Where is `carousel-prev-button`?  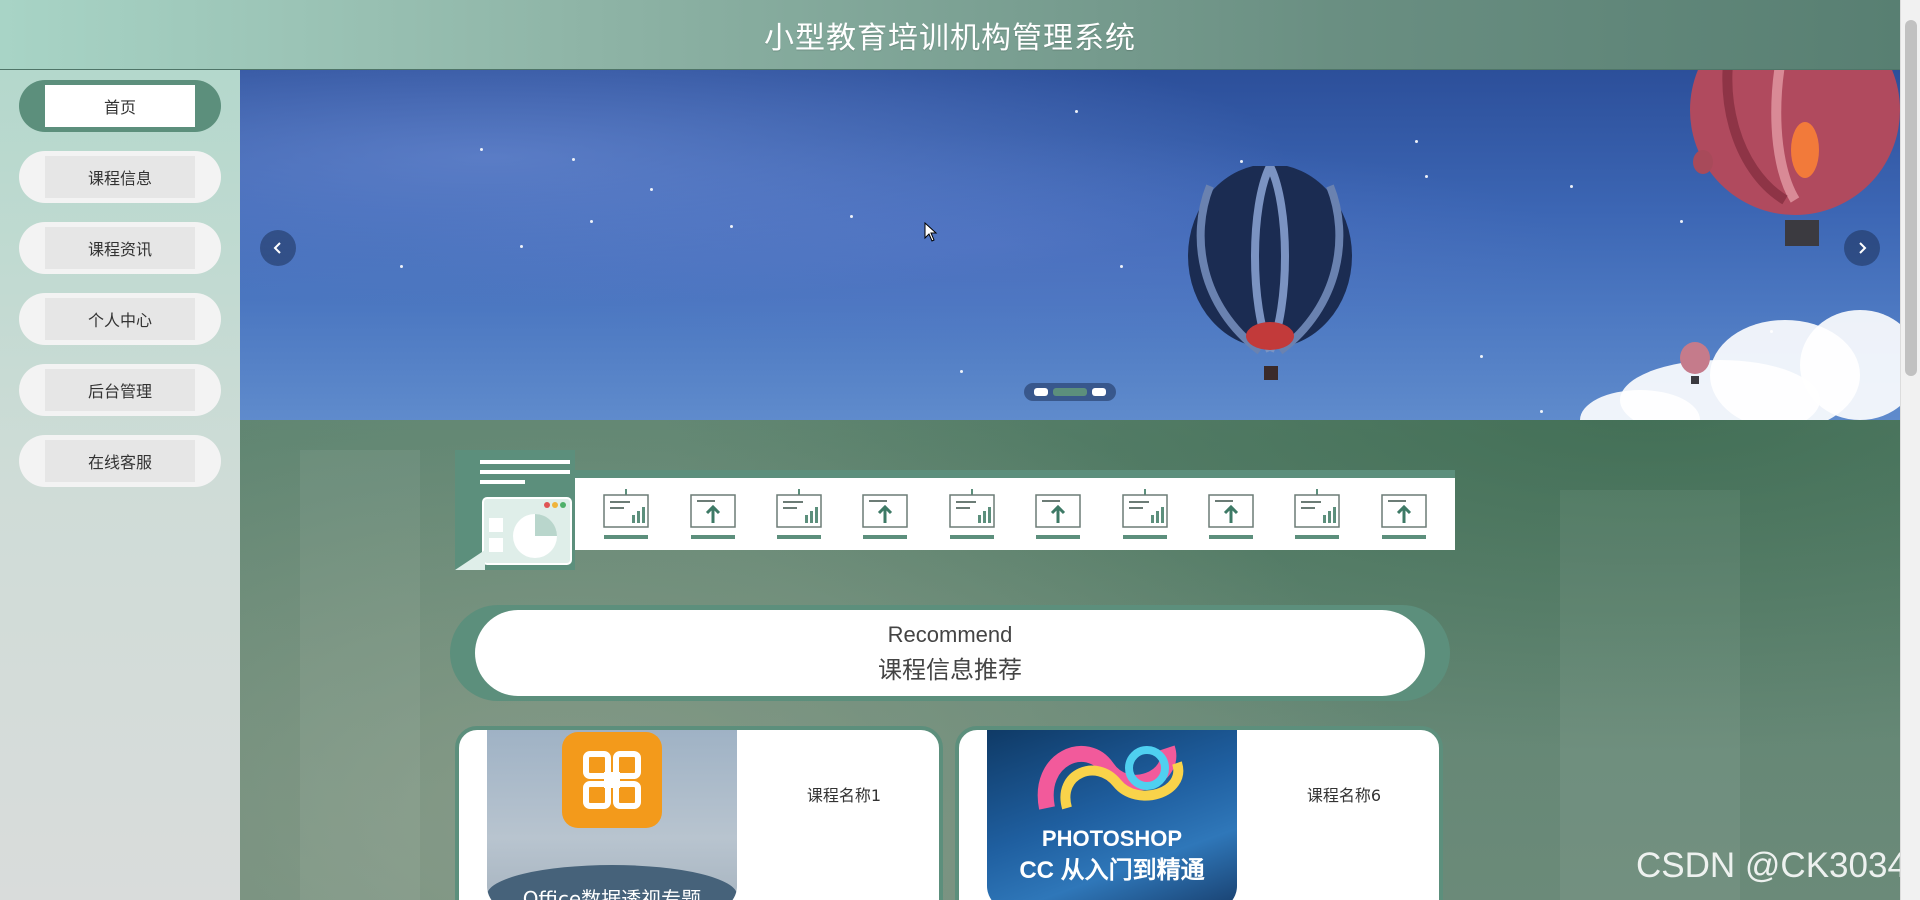
carousel-prev-button is located at coordinates (278, 248).